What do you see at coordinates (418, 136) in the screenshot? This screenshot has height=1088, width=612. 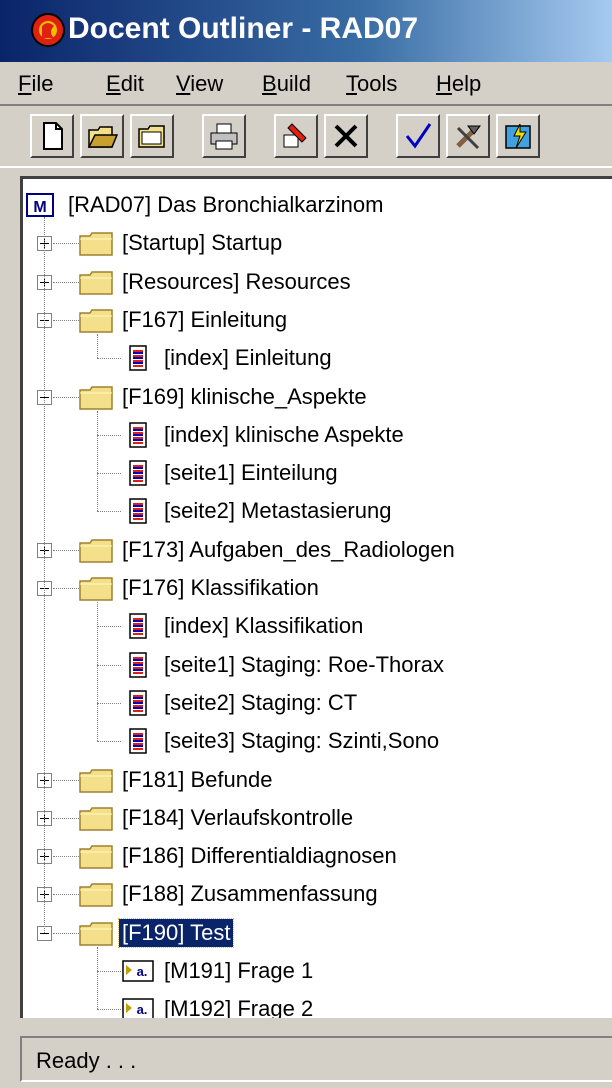 I see `check-button` at bounding box center [418, 136].